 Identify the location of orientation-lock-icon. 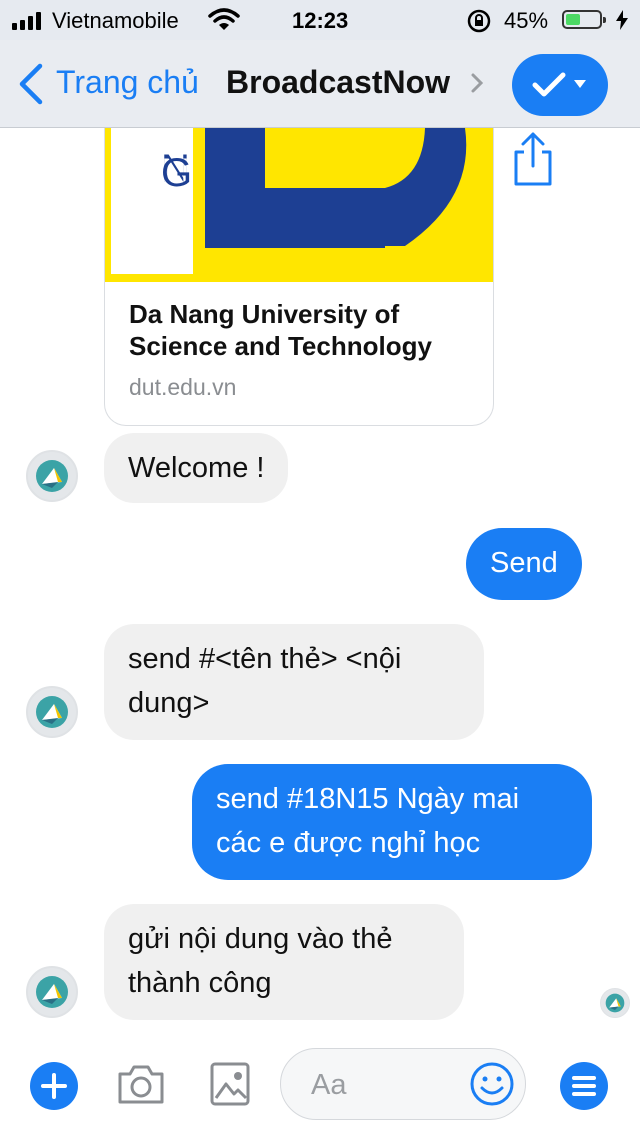
(479, 21).